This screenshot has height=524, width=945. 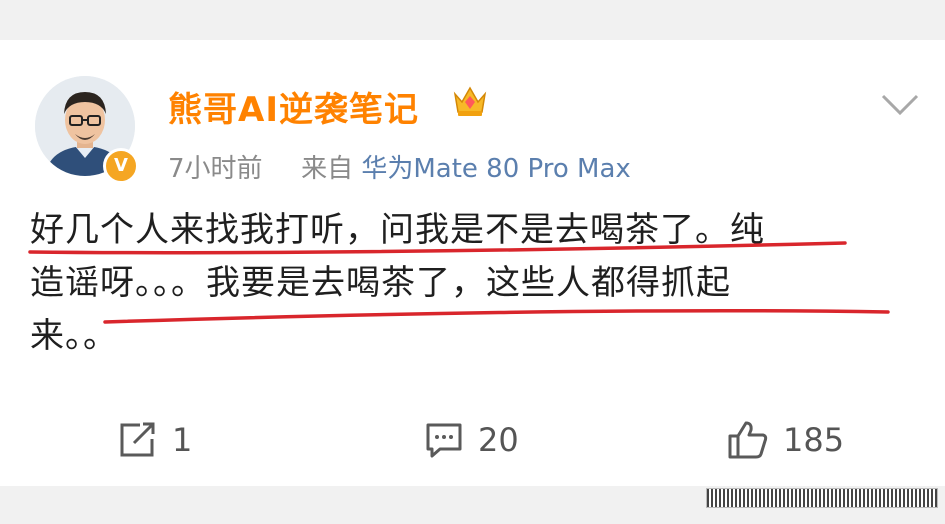 I want to click on device-link: 华为Mate 80 Pro Max, so click(x=495, y=169).